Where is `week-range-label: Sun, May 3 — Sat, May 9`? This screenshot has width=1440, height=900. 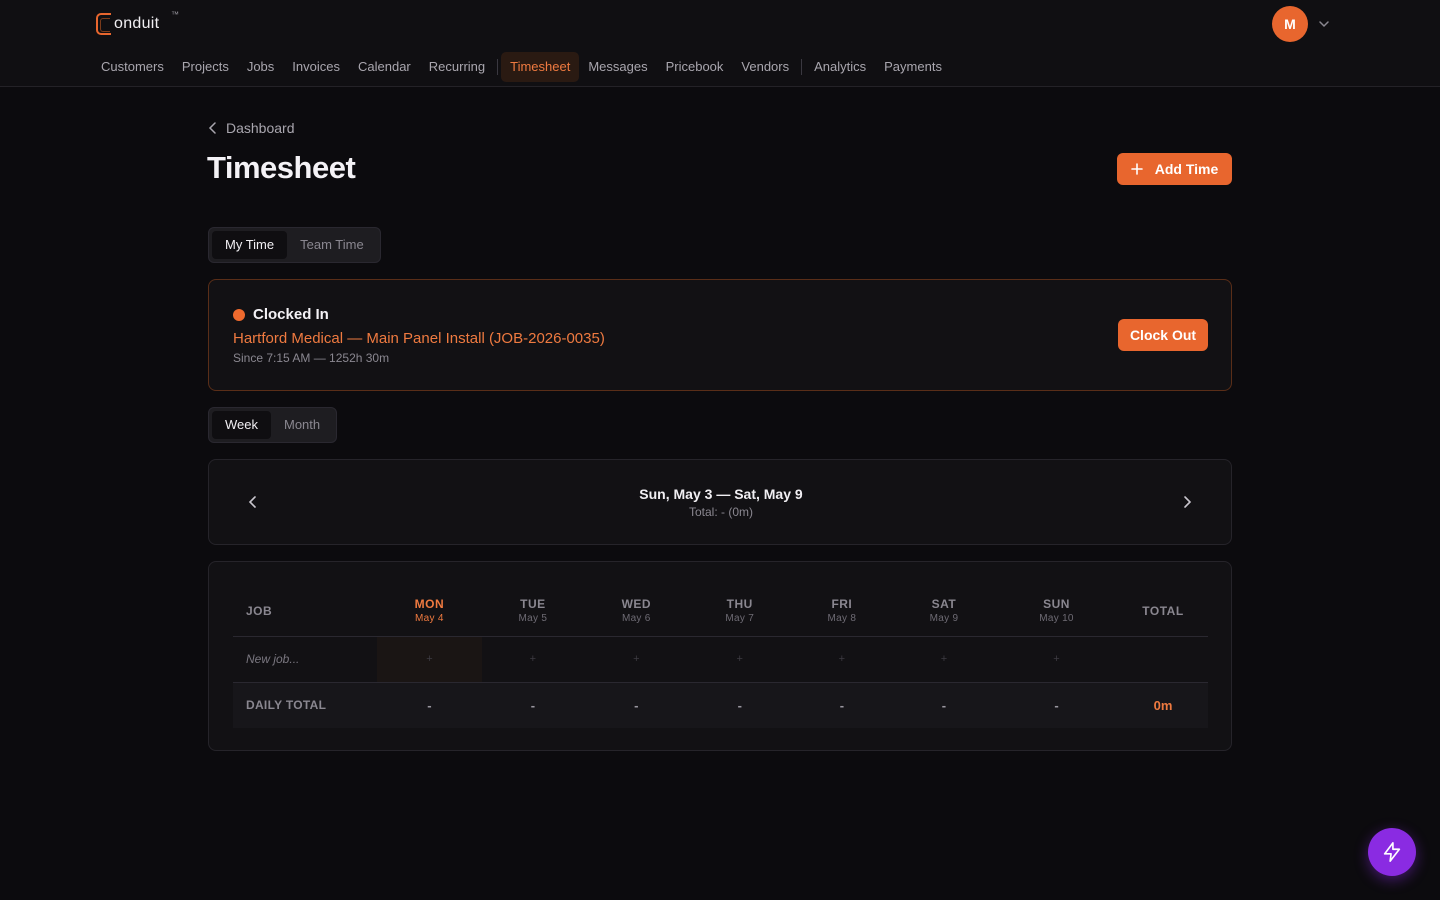 week-range-label: Sun, May 3 — Sat, May 9 is located at coordinates (721, 494).